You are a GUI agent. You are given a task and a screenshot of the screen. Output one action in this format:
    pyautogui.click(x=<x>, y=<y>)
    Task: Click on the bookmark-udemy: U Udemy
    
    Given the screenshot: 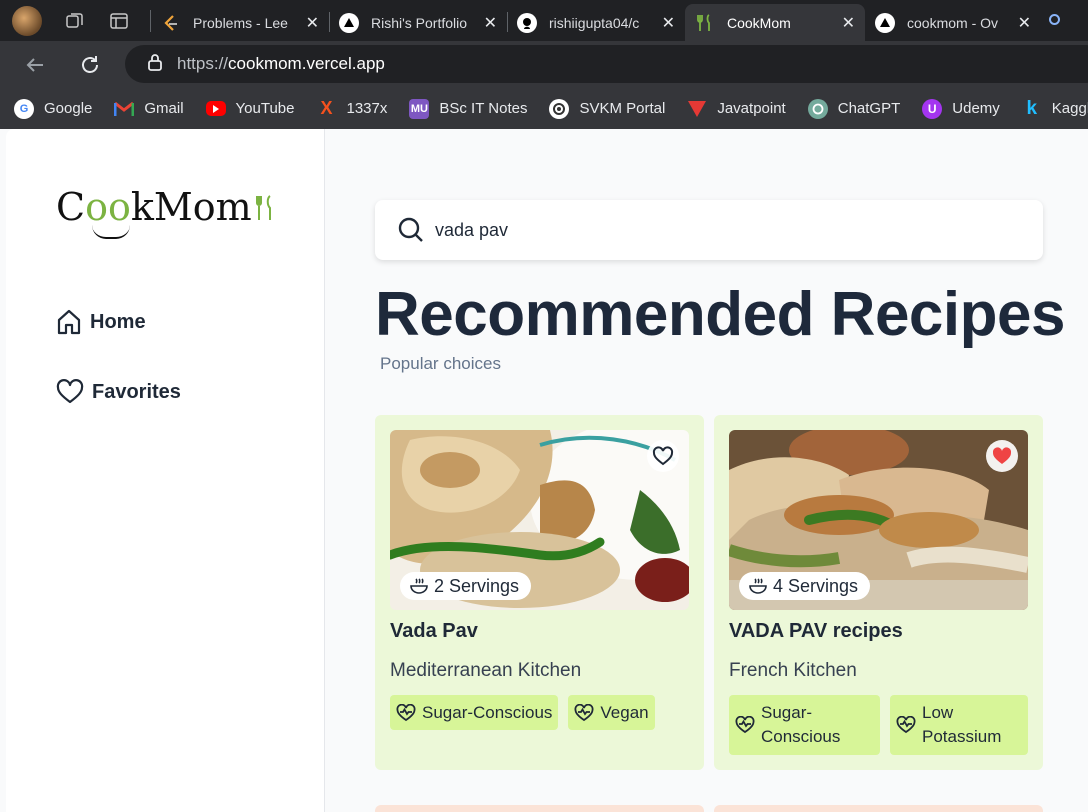 What is the action you would take?
    pyautogui.click(x=961, y=108)
    